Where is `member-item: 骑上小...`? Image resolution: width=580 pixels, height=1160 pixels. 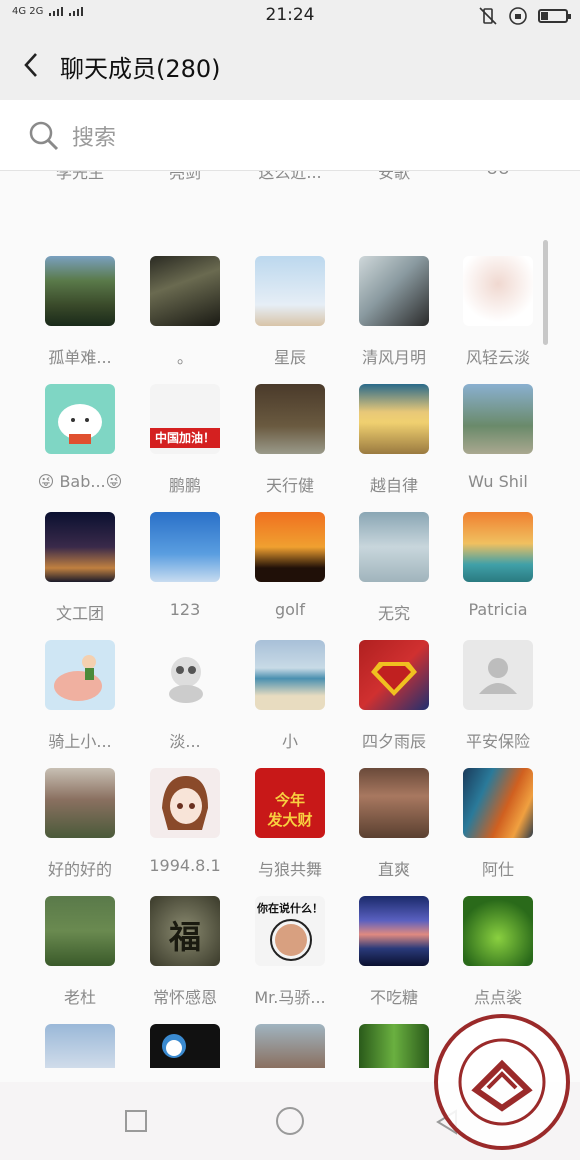
member-item: 骑上小... is located at coordinates (80, 704).